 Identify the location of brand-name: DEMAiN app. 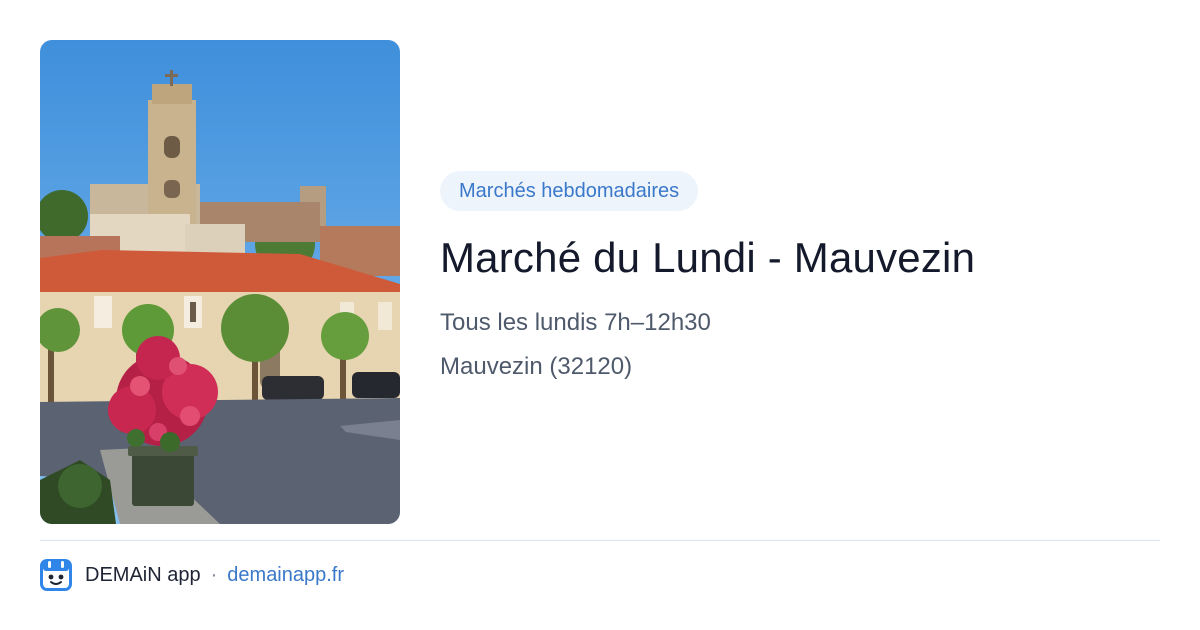
(143, 574).